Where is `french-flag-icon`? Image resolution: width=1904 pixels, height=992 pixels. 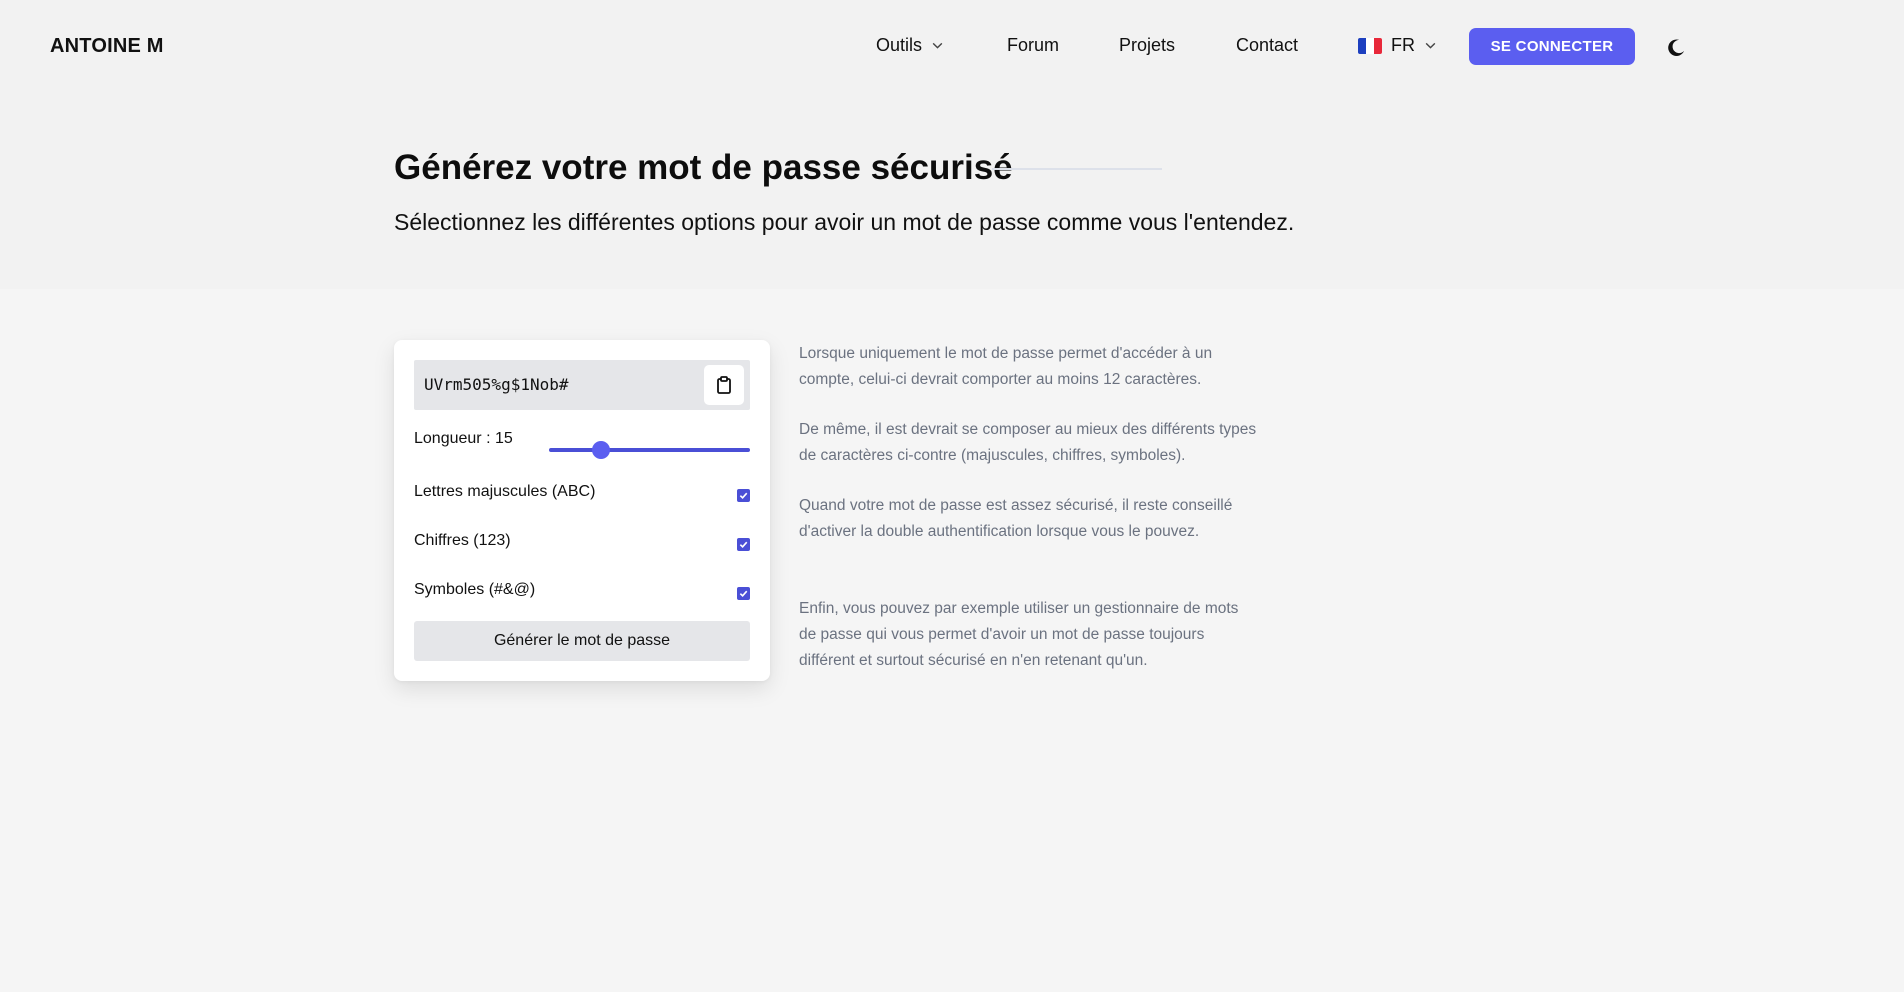
french-flag-icon is located at coordinates (1370, 45).